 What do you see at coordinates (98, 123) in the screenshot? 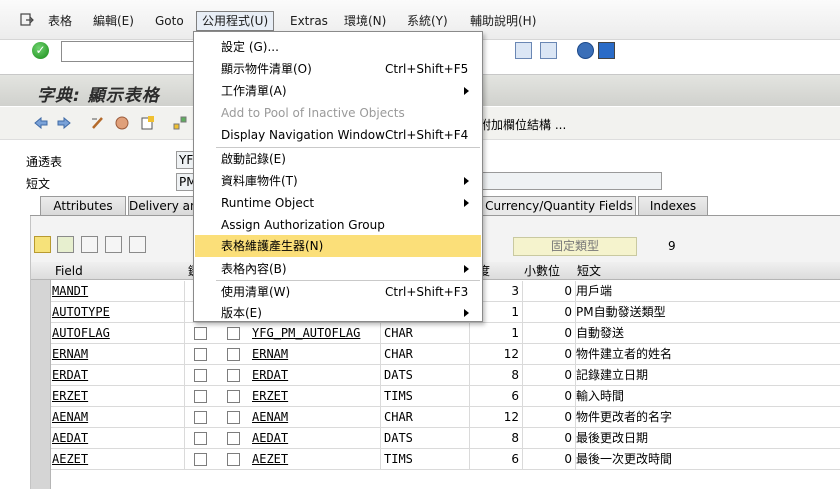
I see `display-change-icon` at bounding box center [98, 123].